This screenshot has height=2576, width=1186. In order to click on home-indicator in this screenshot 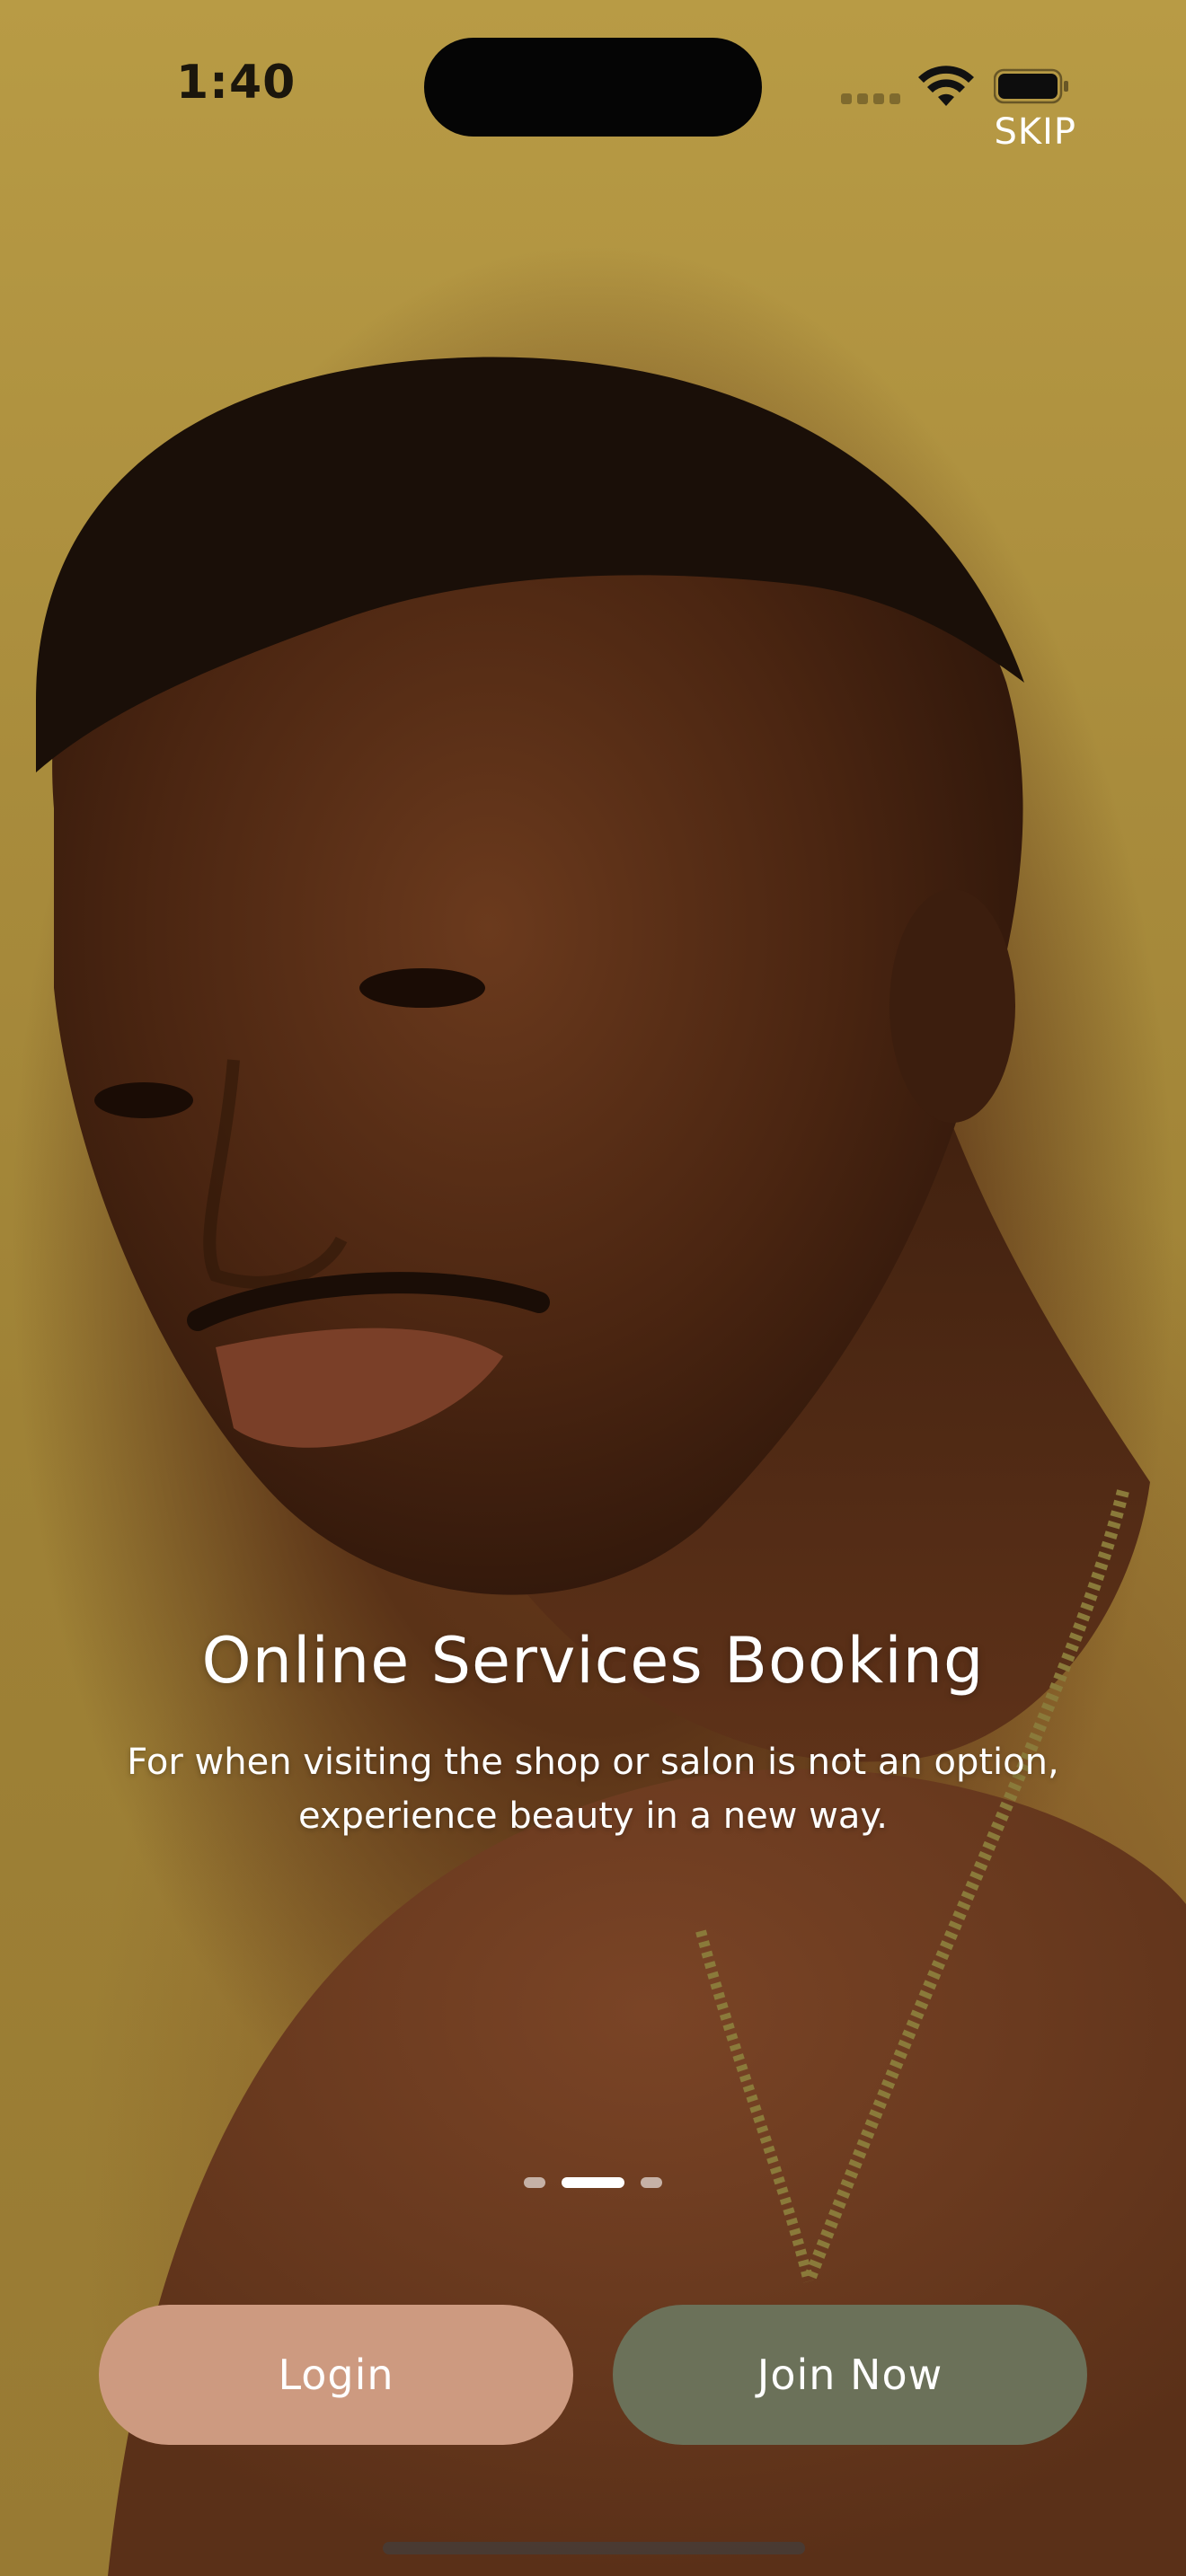, I will do `click(594, 2548)`.